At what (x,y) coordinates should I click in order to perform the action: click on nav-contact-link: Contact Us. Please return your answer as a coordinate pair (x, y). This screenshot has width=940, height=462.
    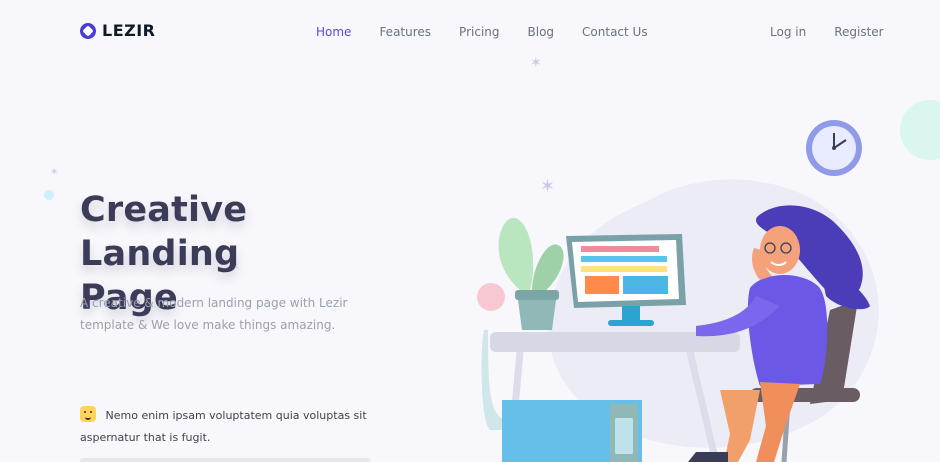
    Looking at the image, I should click on (615, 32).